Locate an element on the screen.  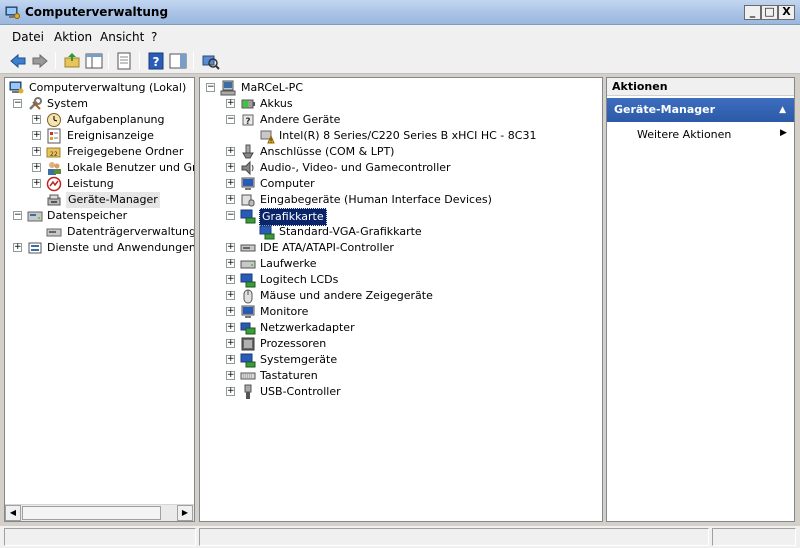
title-bar: Computerverwaltung _ □ X is located at coordinates (400, 12).